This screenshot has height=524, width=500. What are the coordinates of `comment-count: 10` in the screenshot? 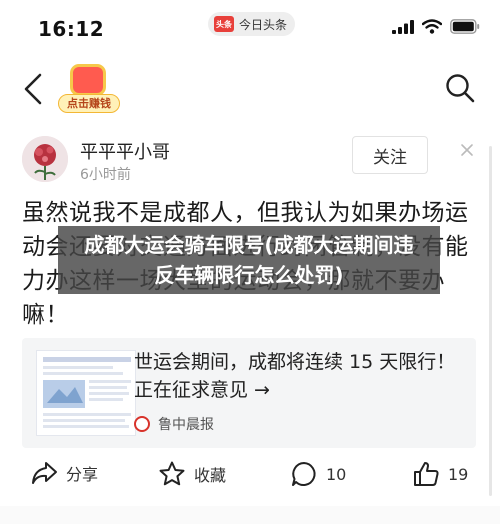 It's located at (336, 474).